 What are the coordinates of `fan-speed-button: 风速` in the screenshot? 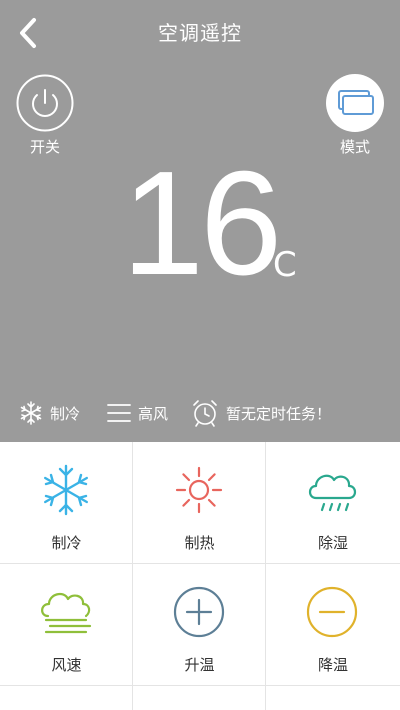 It's located at (66, 625).